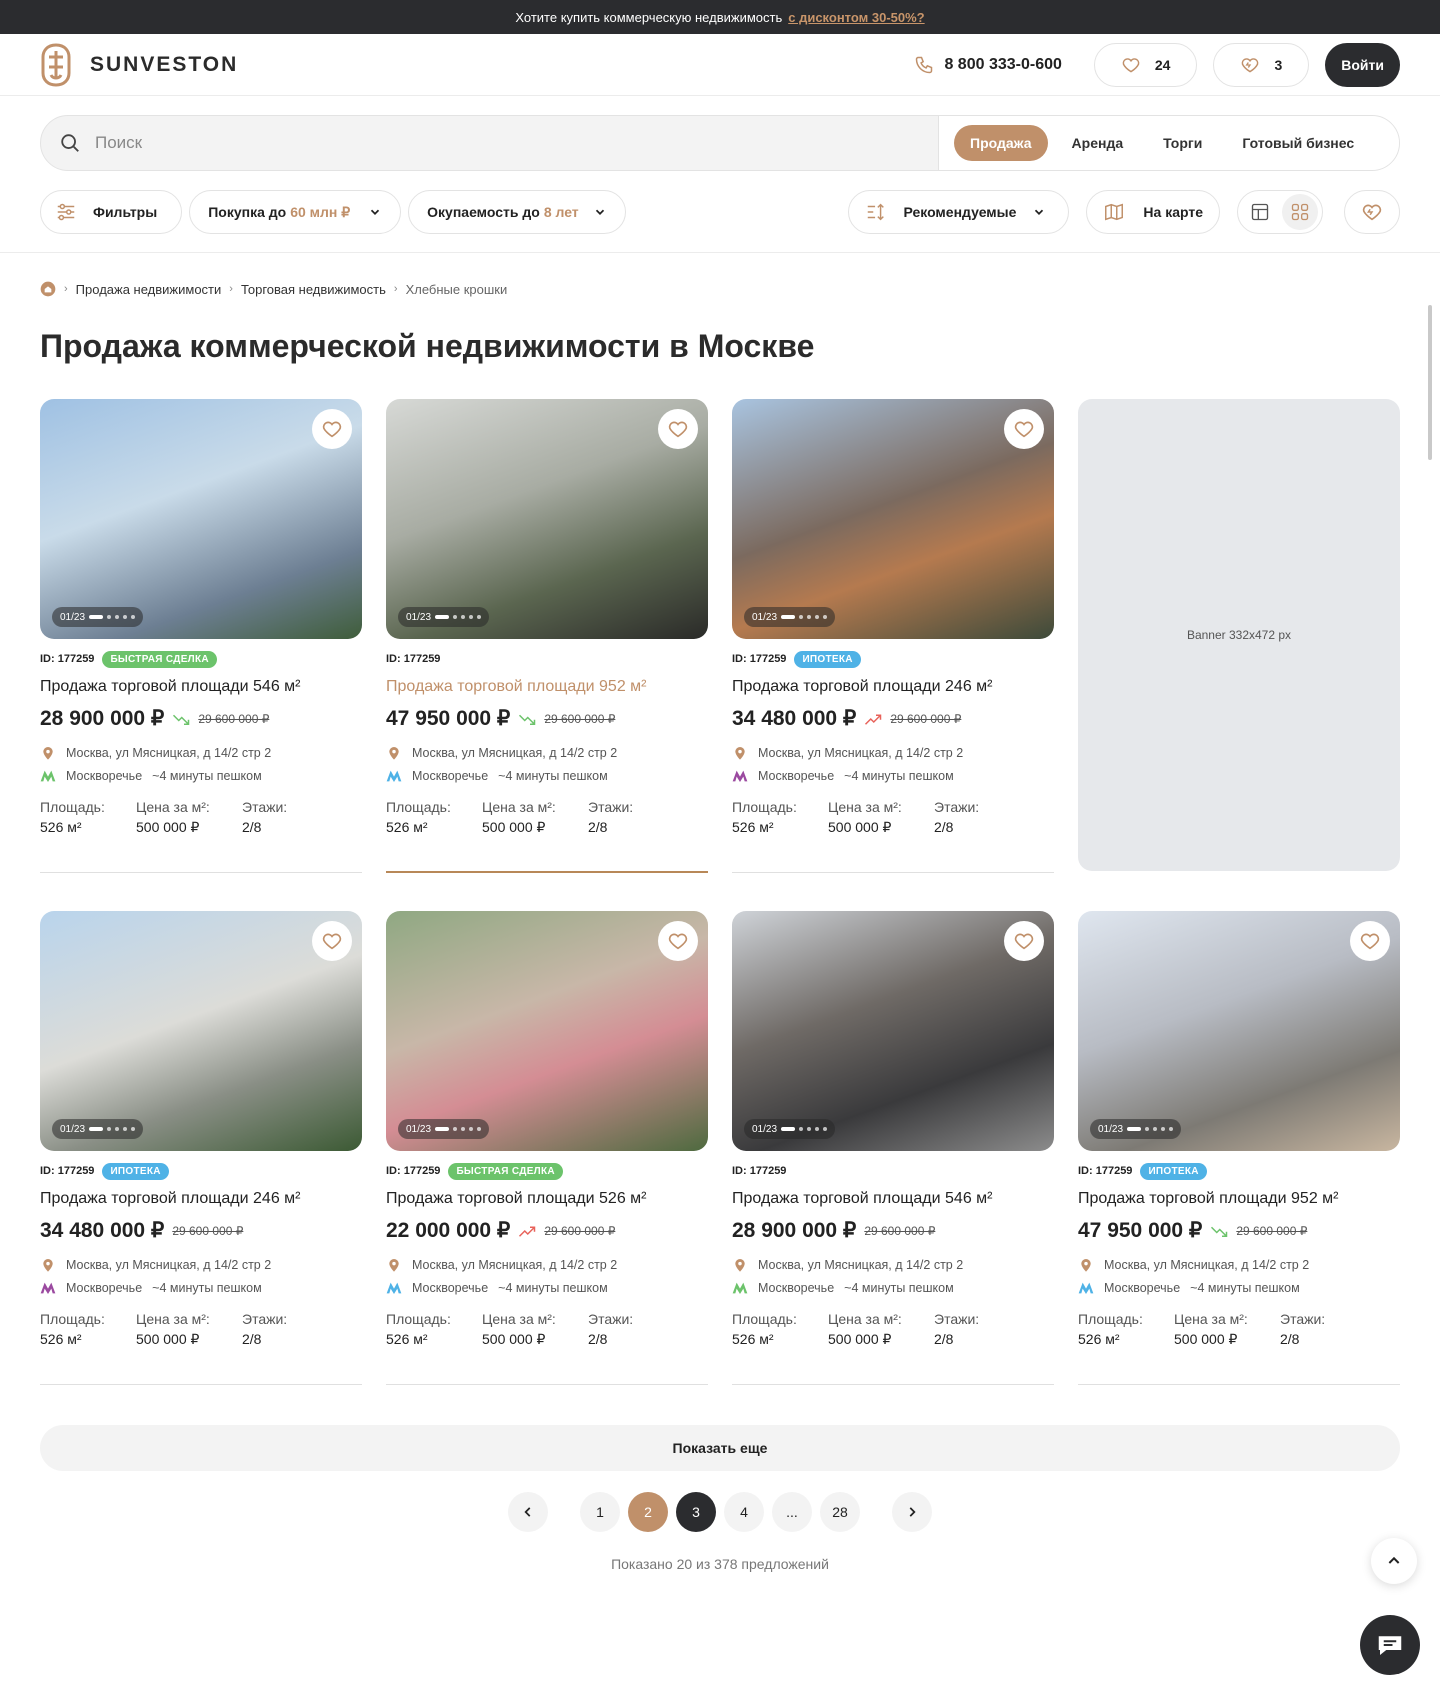 This screenshot has width=1440, height=1694. What do you see at coordinates (873, 719) in the screenshot?
I see `trend-up-icon` at bounding box center [873, 719].